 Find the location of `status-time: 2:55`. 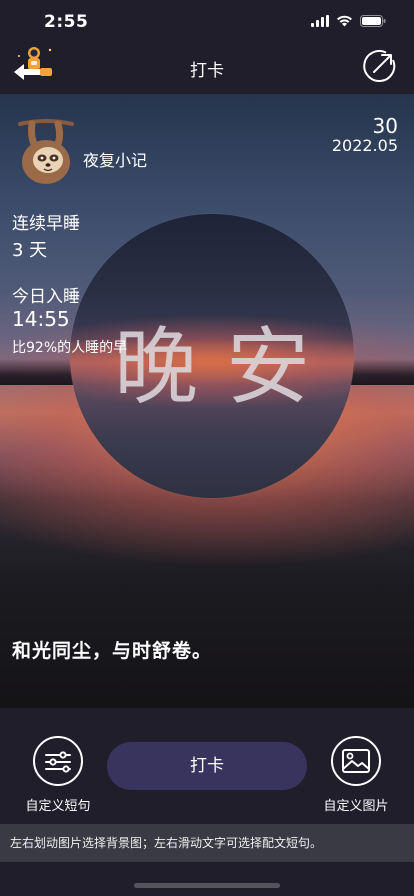

status-time: 2:55 is located at coordinates (66, 22).